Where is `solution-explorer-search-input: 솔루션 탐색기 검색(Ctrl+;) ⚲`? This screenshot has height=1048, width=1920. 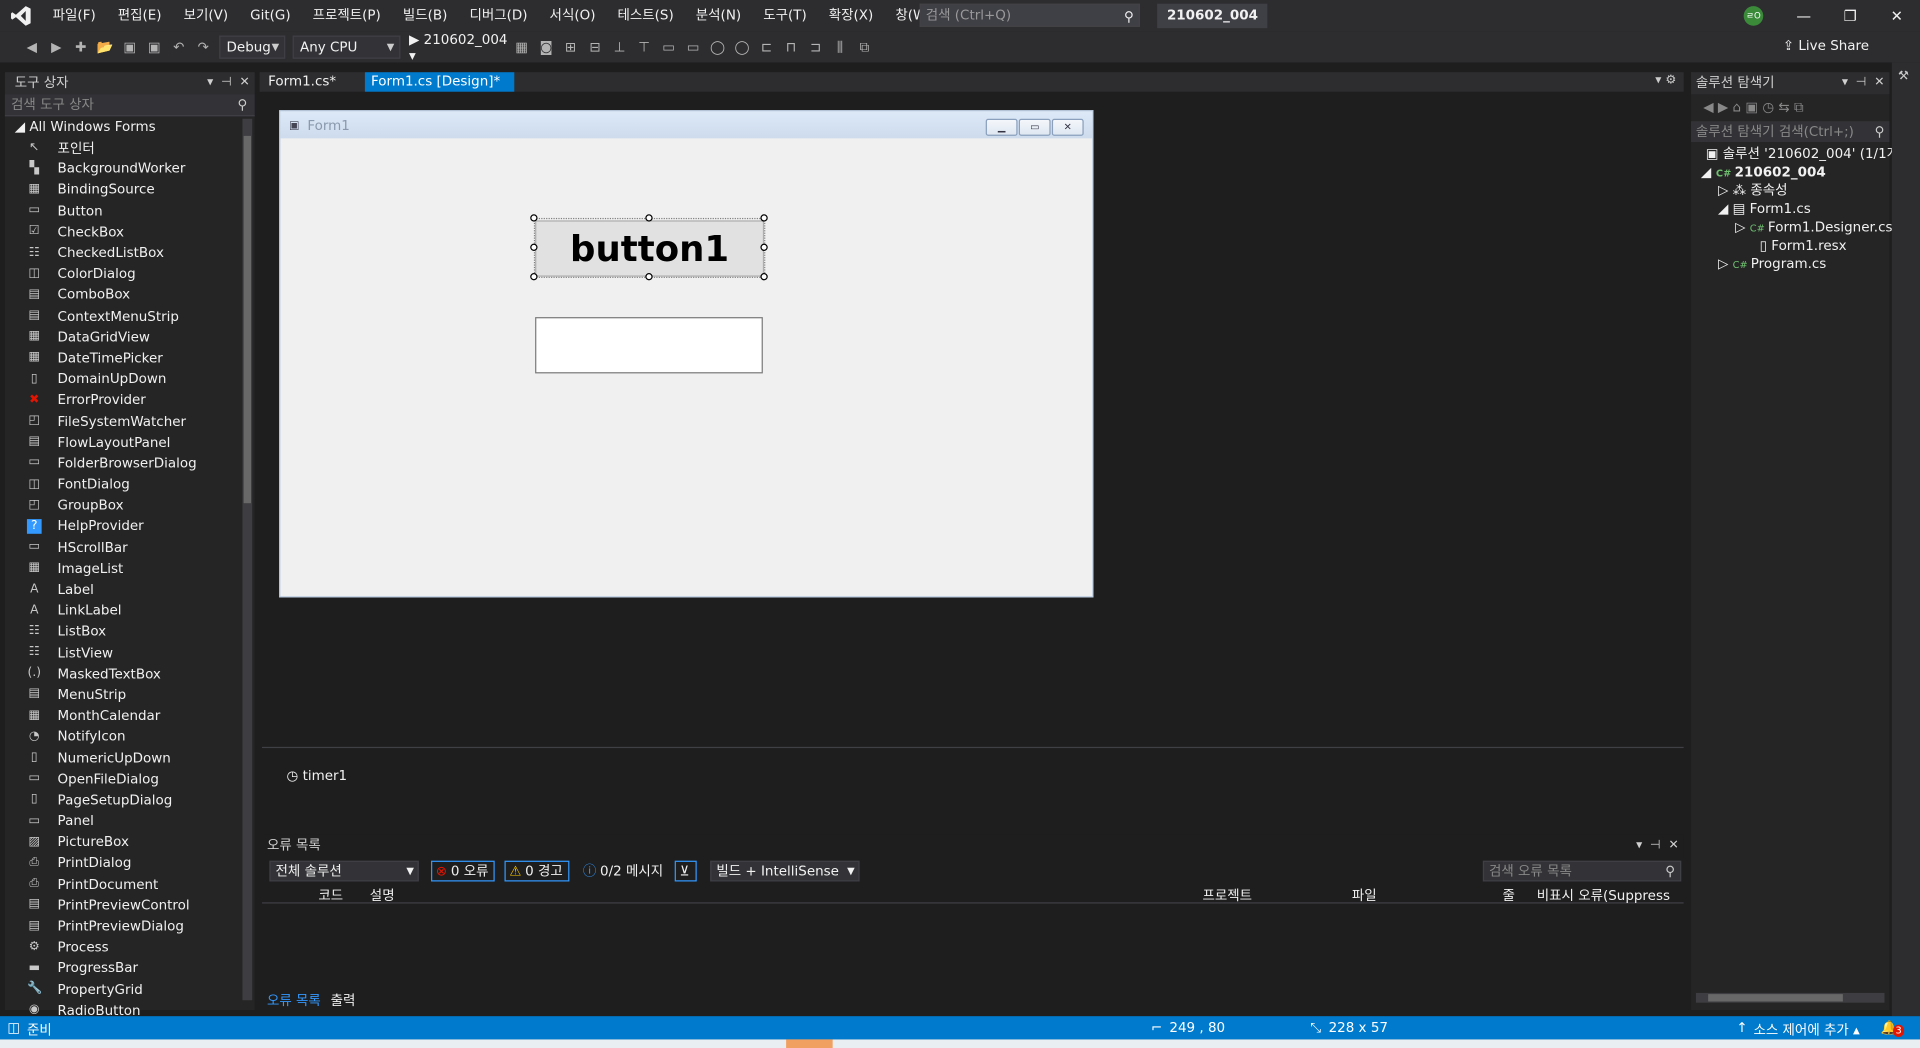 solution-explorer-search-input: 솔루션 탐색기 검색(Ctrl+;) ⚲ is located at coordinates (1790, 132).